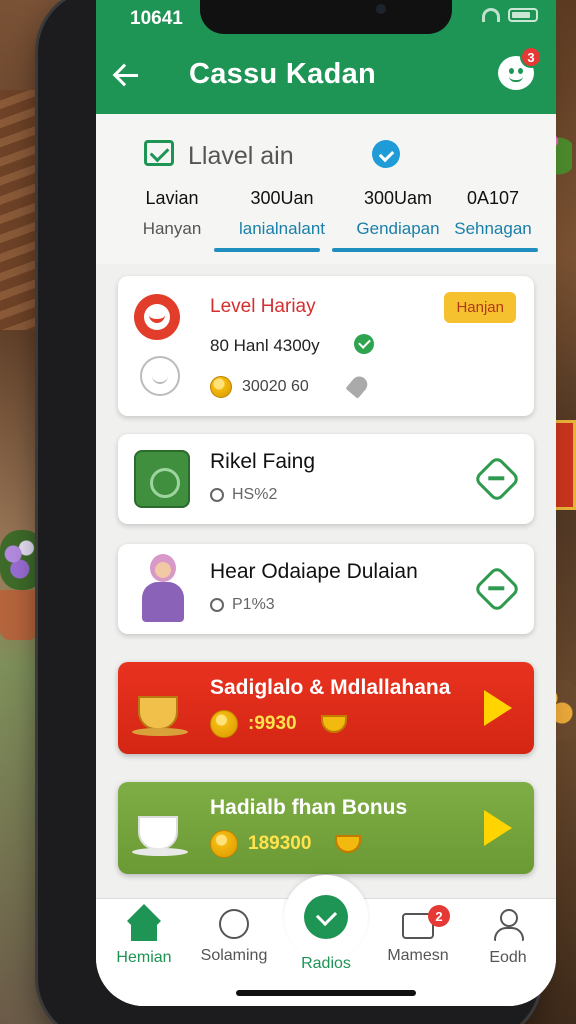 The image size is (576, 1024). I want to click on nav-item-search: Solaming, so click(234, 937).